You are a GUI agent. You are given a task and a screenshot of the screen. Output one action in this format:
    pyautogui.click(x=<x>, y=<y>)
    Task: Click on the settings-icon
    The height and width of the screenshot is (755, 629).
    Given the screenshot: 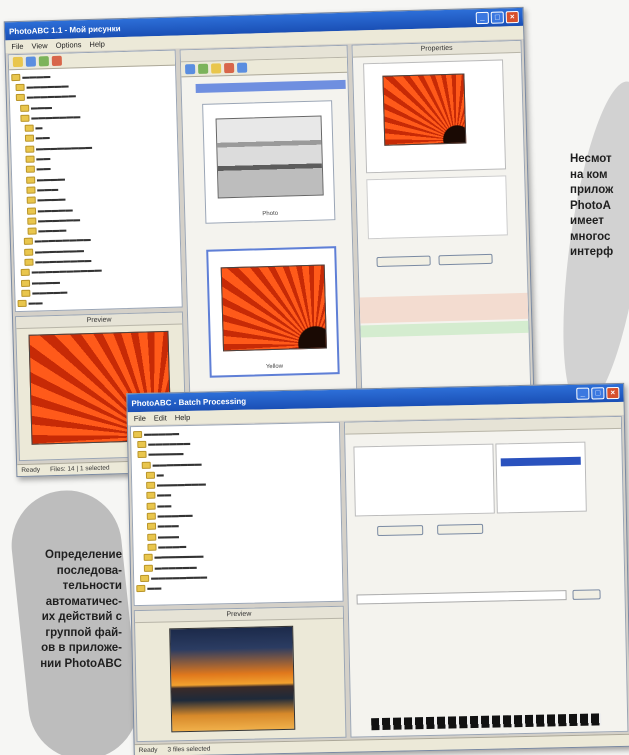 What is the action you would take?
    pyautogui.click(x=242, y=67)
    